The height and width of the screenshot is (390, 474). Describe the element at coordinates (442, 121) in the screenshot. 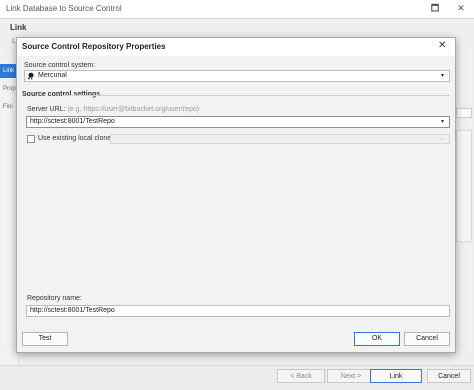

I see `url-dropdown-icon: ▾` at that location.